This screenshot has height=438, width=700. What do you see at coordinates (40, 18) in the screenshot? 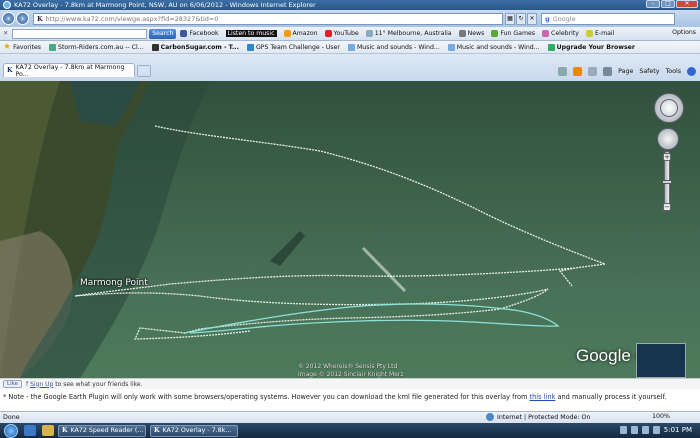
I see `site-favicon: K` at bounding box center [40, 18].